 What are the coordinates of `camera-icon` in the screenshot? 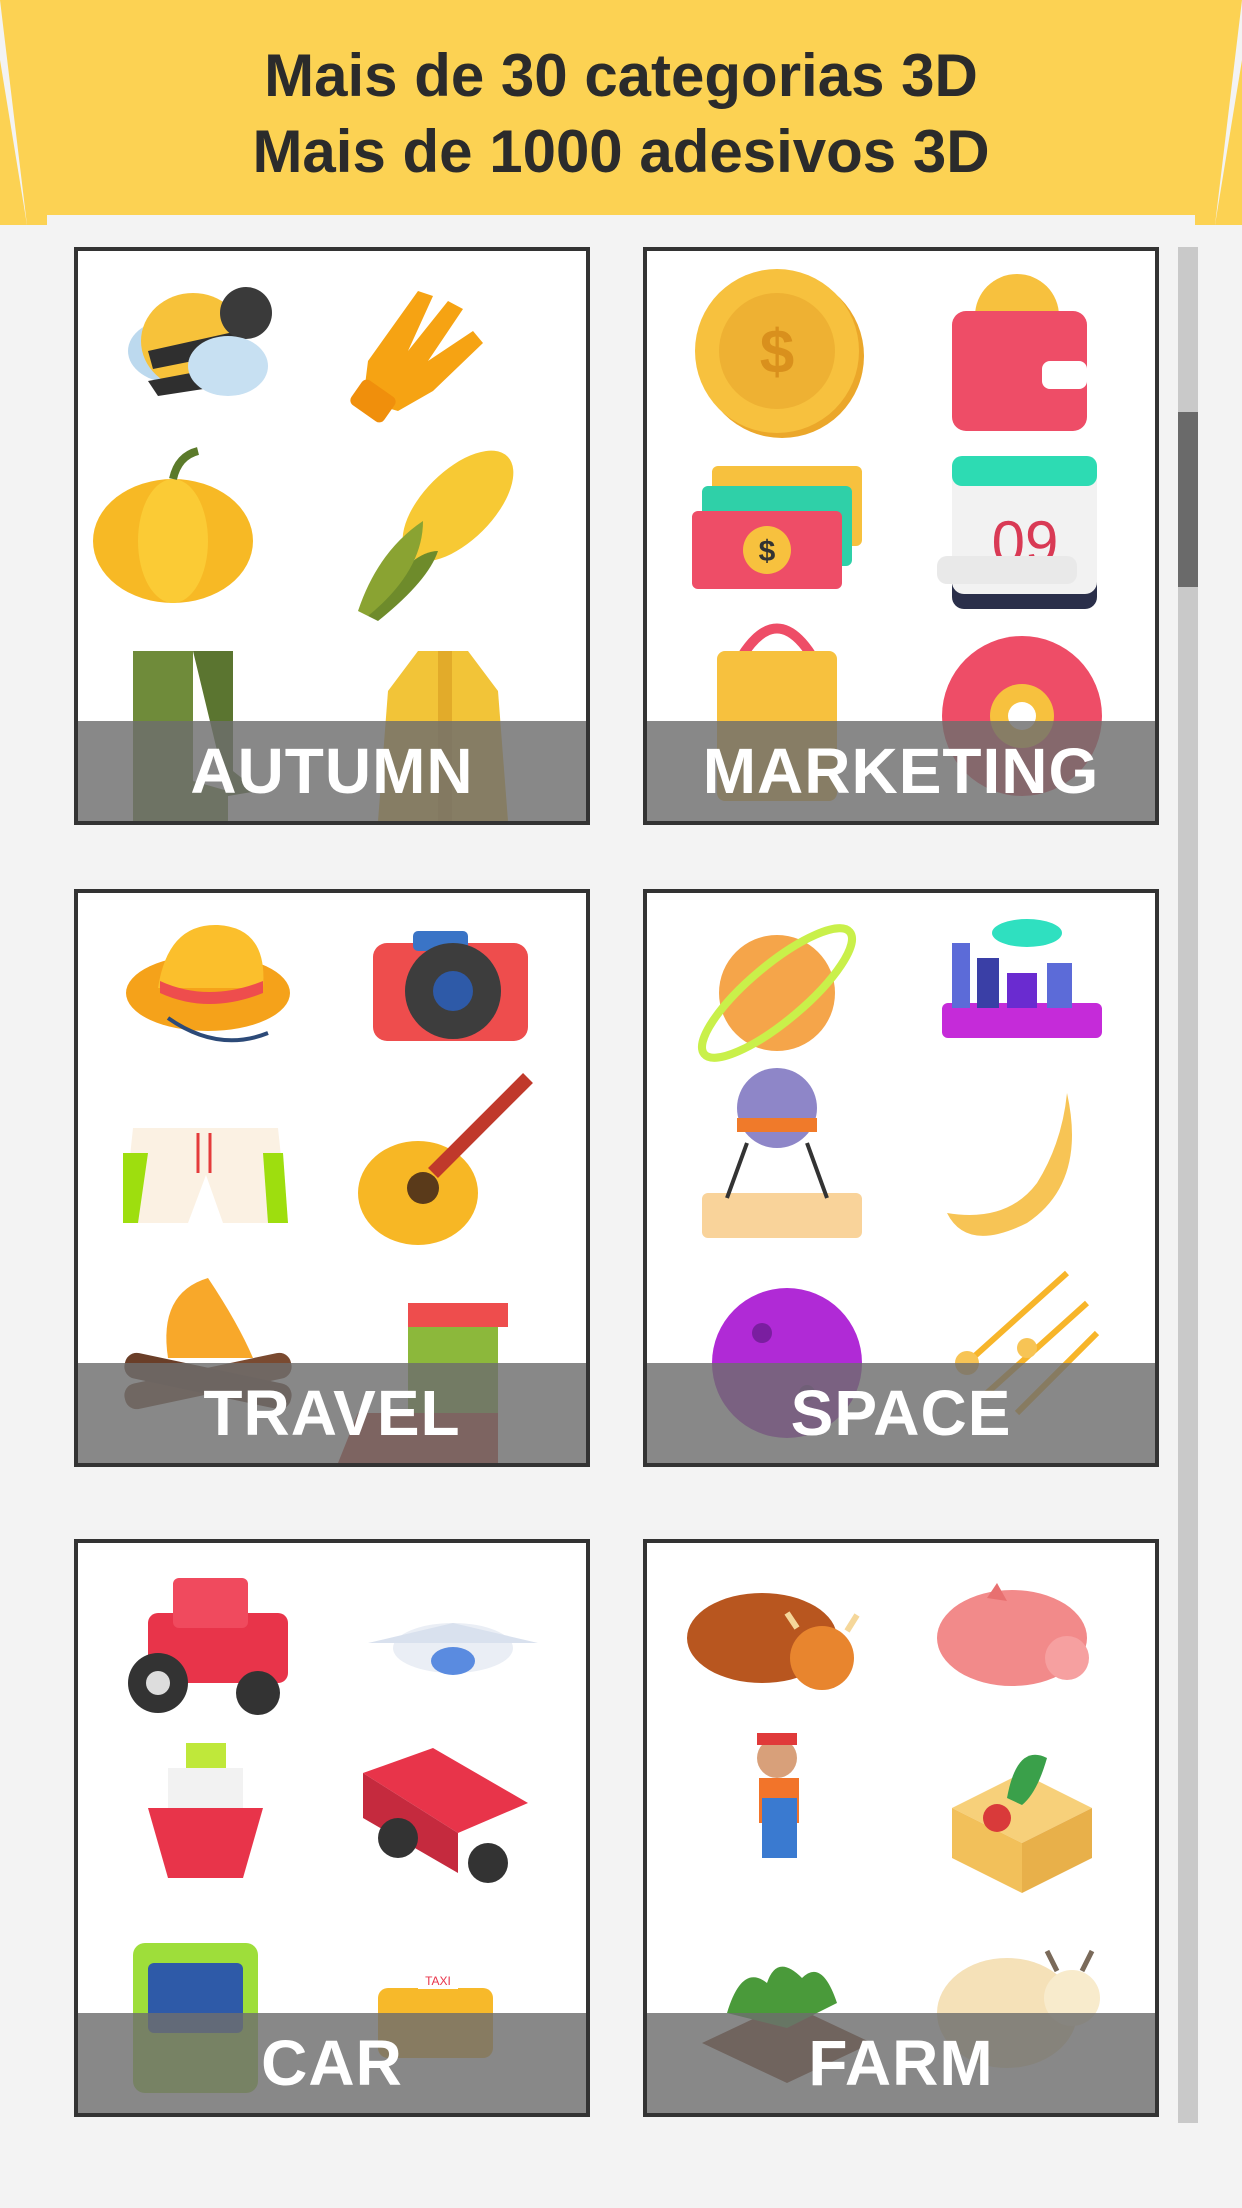 It's located at (450, 986).